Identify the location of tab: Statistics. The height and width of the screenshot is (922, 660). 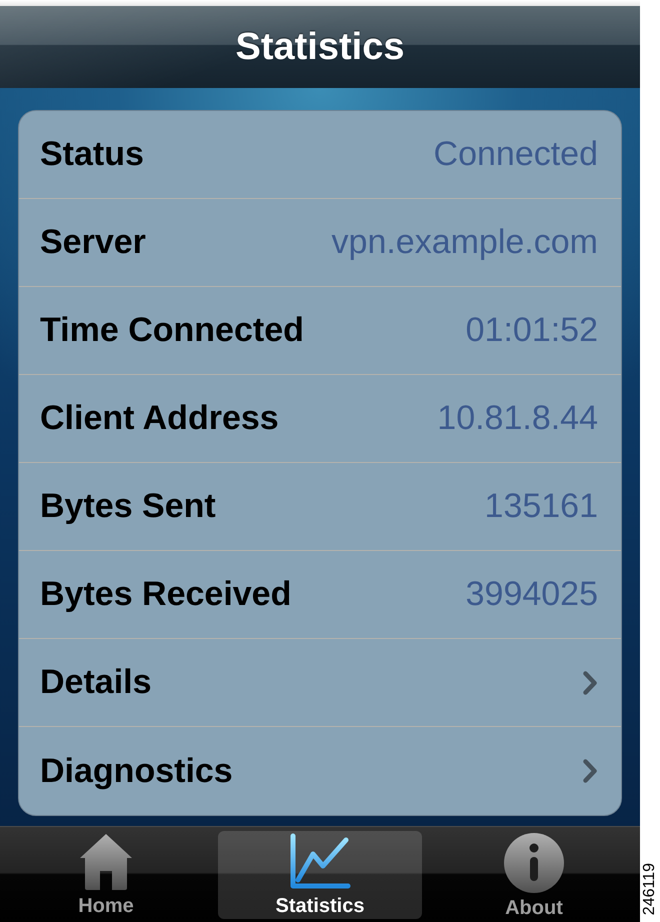
(320, 875).